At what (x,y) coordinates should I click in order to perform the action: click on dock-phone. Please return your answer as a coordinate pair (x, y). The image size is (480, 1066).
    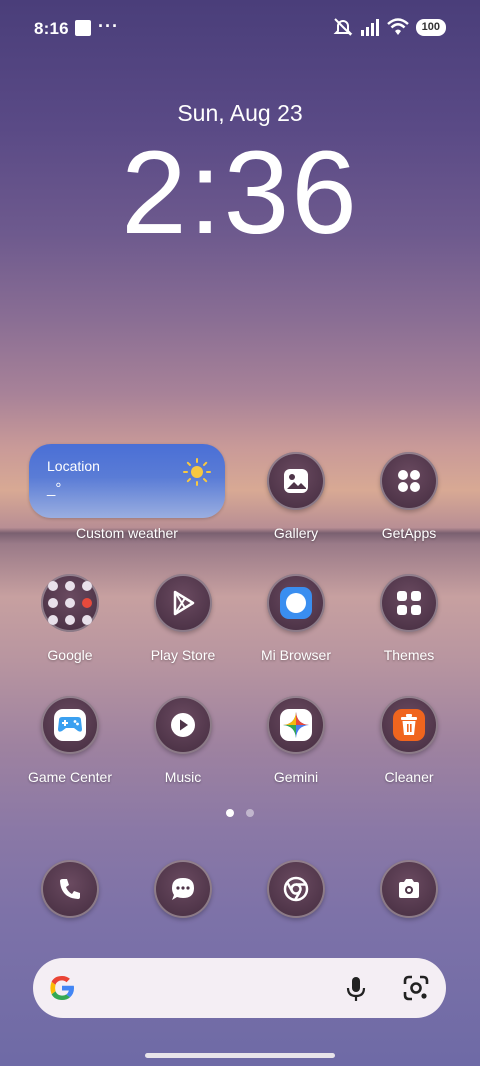
    Looking at the image, I should click on (70, 889).